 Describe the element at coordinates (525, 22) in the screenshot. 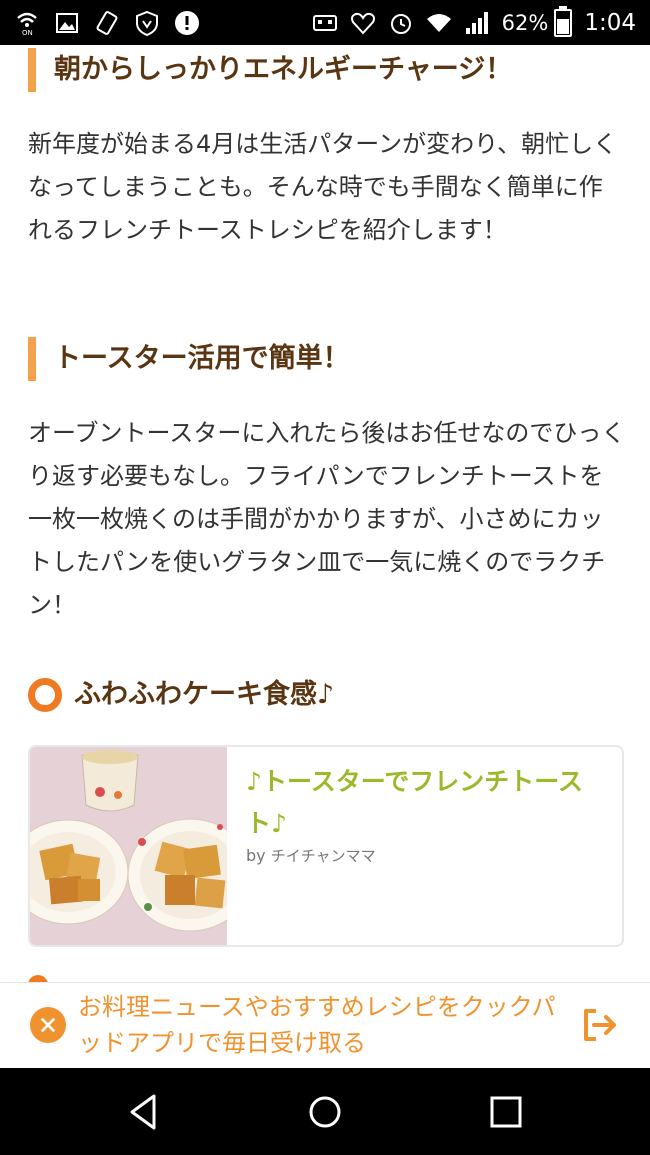

I see `battery-percent: 62%` at that location.